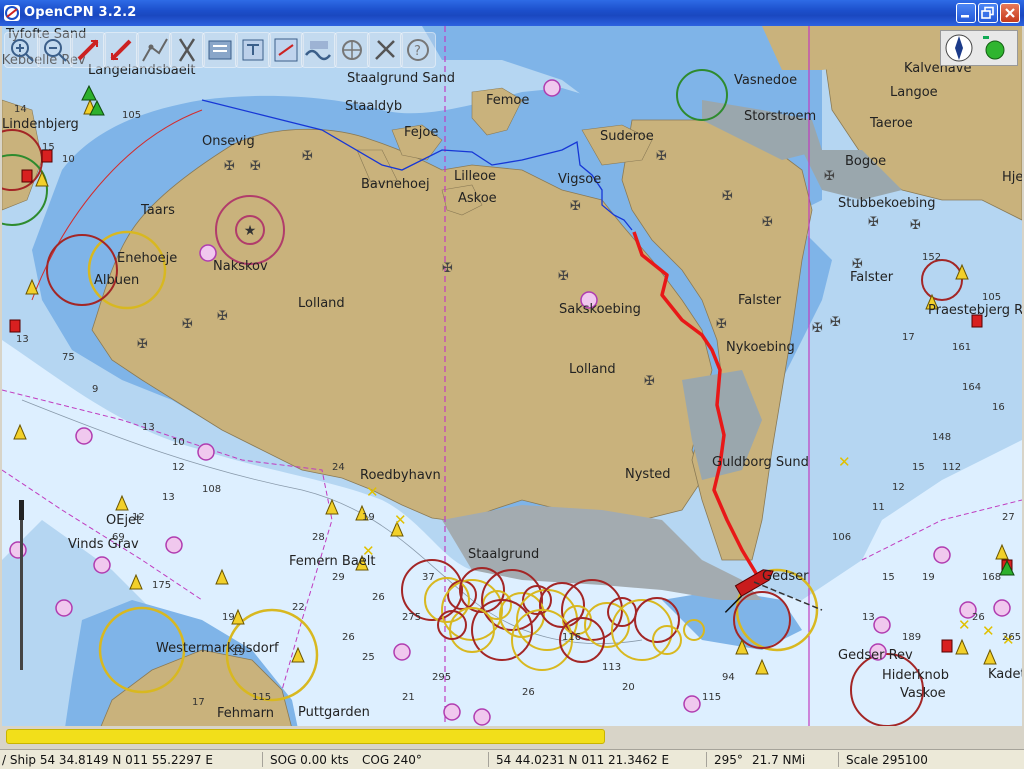 Image resolution: width=1024 pixels, height=769 pixels. What do you see at coordinates (305, 736) in the screenshot?
I see `chart-coverage-bar` at bounding box center [305, 736].